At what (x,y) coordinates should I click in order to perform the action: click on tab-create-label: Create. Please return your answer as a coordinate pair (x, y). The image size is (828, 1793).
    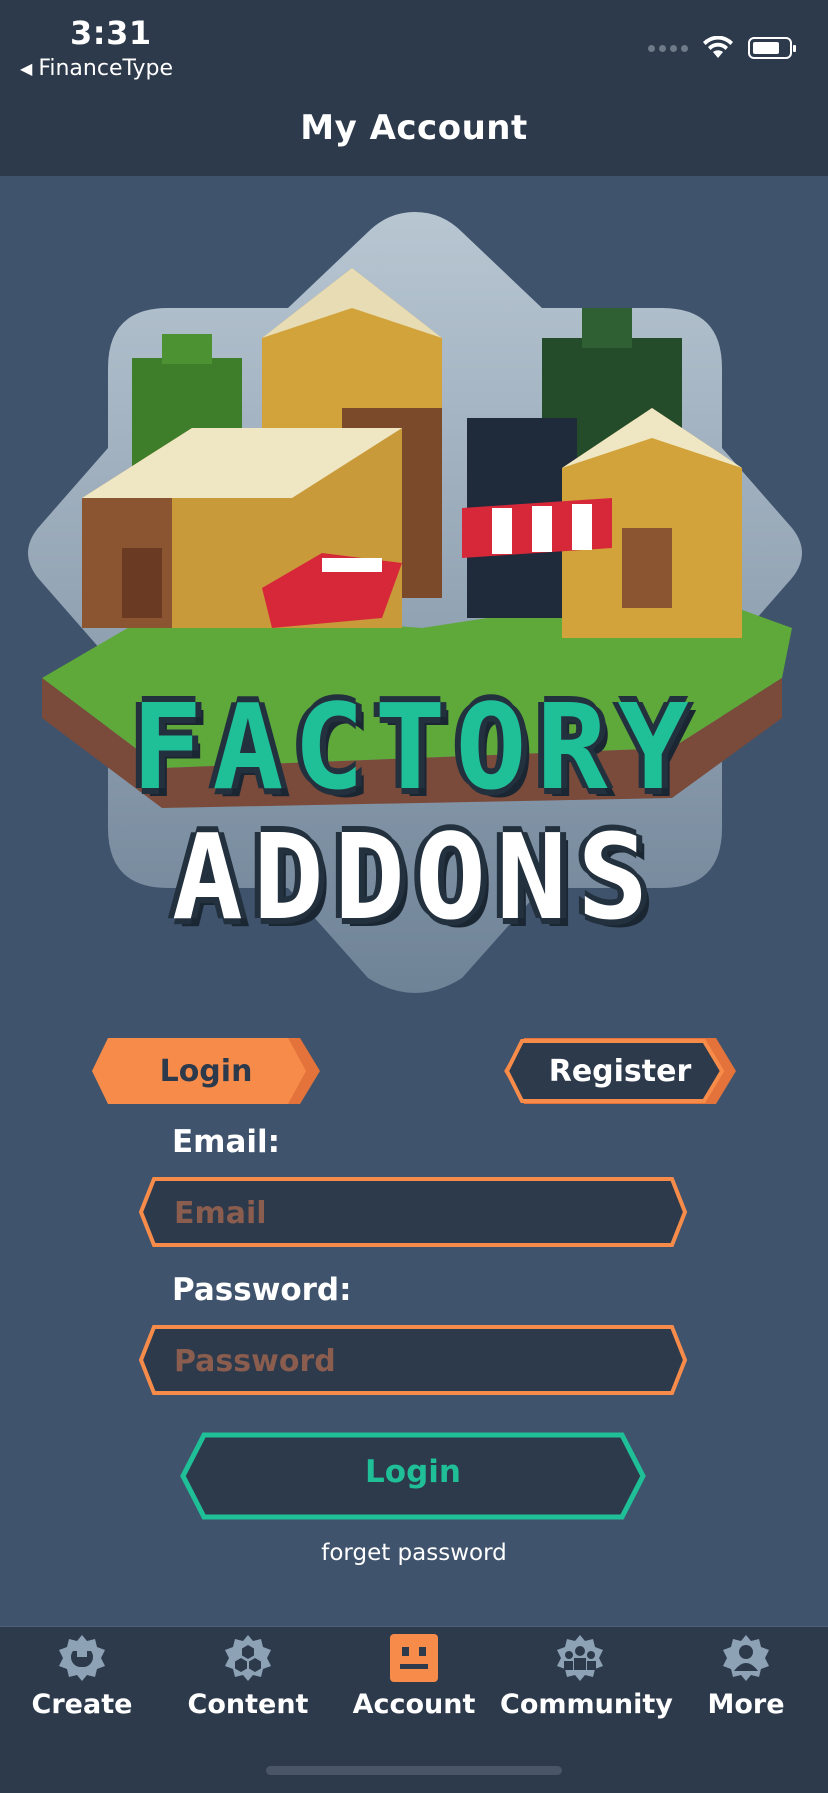
    Looking at the image, I should click on (82, 1704).